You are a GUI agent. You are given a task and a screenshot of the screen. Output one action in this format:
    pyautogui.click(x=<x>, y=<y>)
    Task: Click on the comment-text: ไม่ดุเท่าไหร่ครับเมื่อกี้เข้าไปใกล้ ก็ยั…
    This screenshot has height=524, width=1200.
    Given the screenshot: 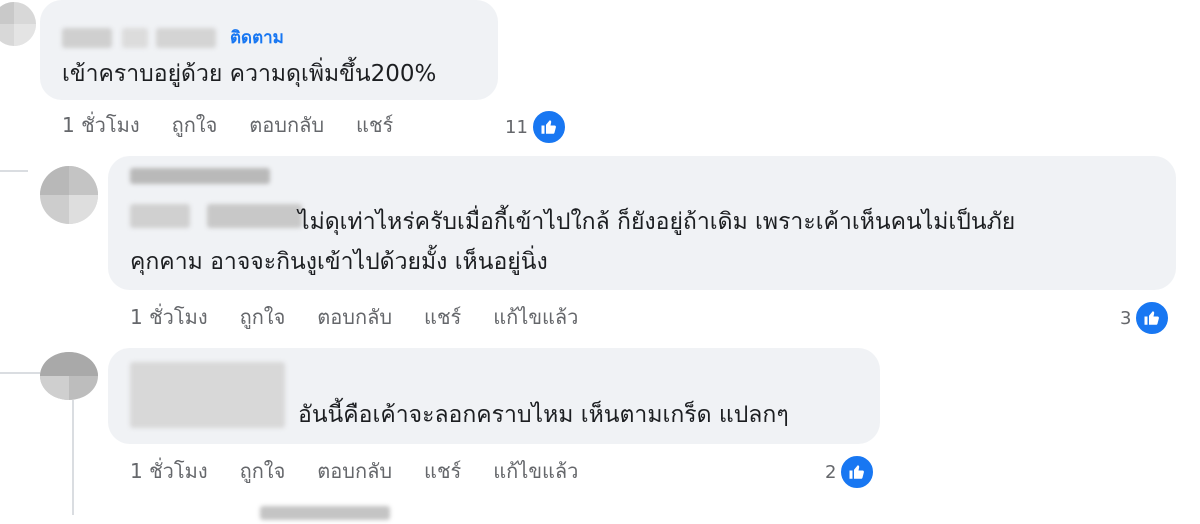 What is the action you would take?
    pyautogui.click(x=657, y=222)
    